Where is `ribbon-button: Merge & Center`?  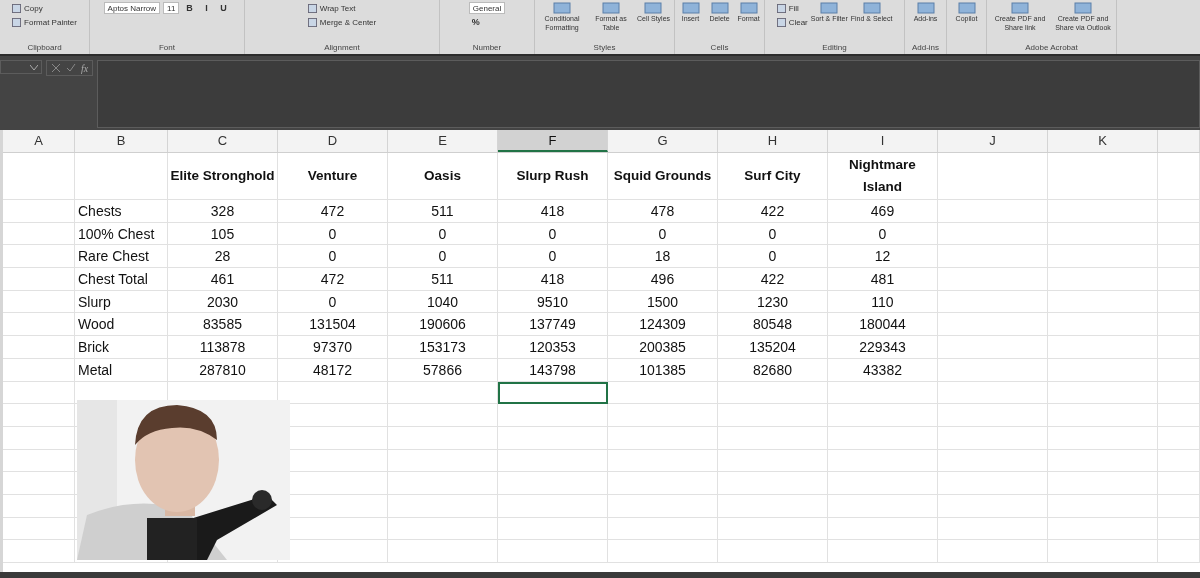
ribbon-button: Merge & Center is located at coordinates (342, 22).